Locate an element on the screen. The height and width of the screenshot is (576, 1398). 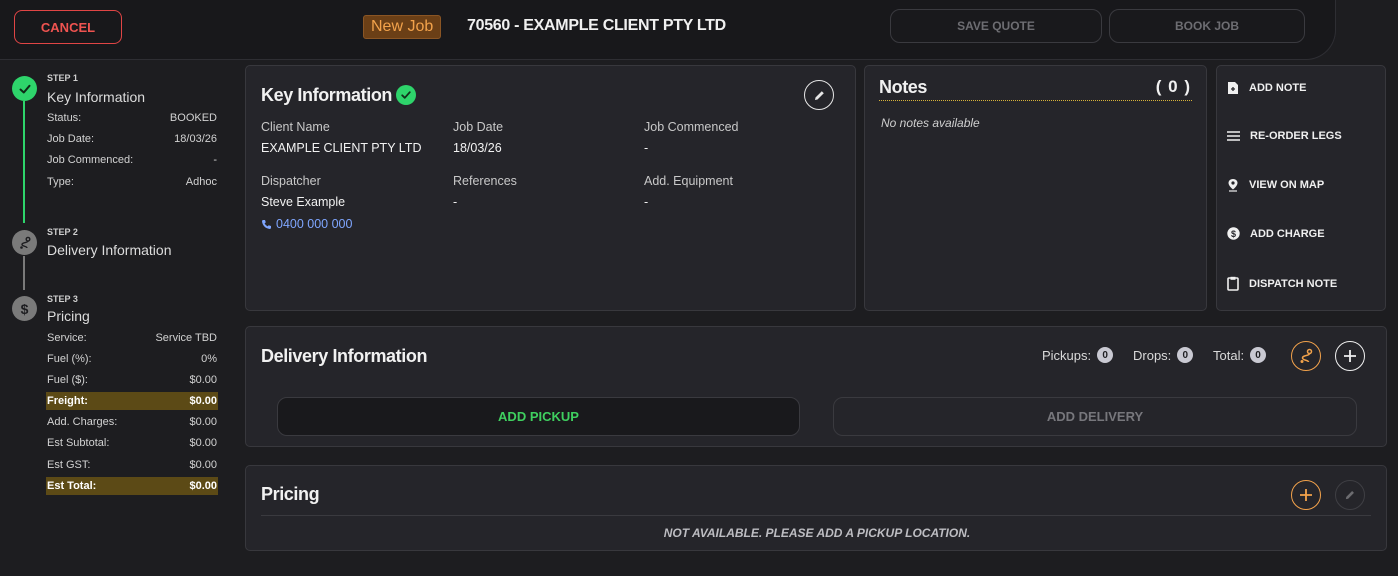
step3-row-fuel-amt: Fuel ($): $0.00 is located at coordinates (132, 380).